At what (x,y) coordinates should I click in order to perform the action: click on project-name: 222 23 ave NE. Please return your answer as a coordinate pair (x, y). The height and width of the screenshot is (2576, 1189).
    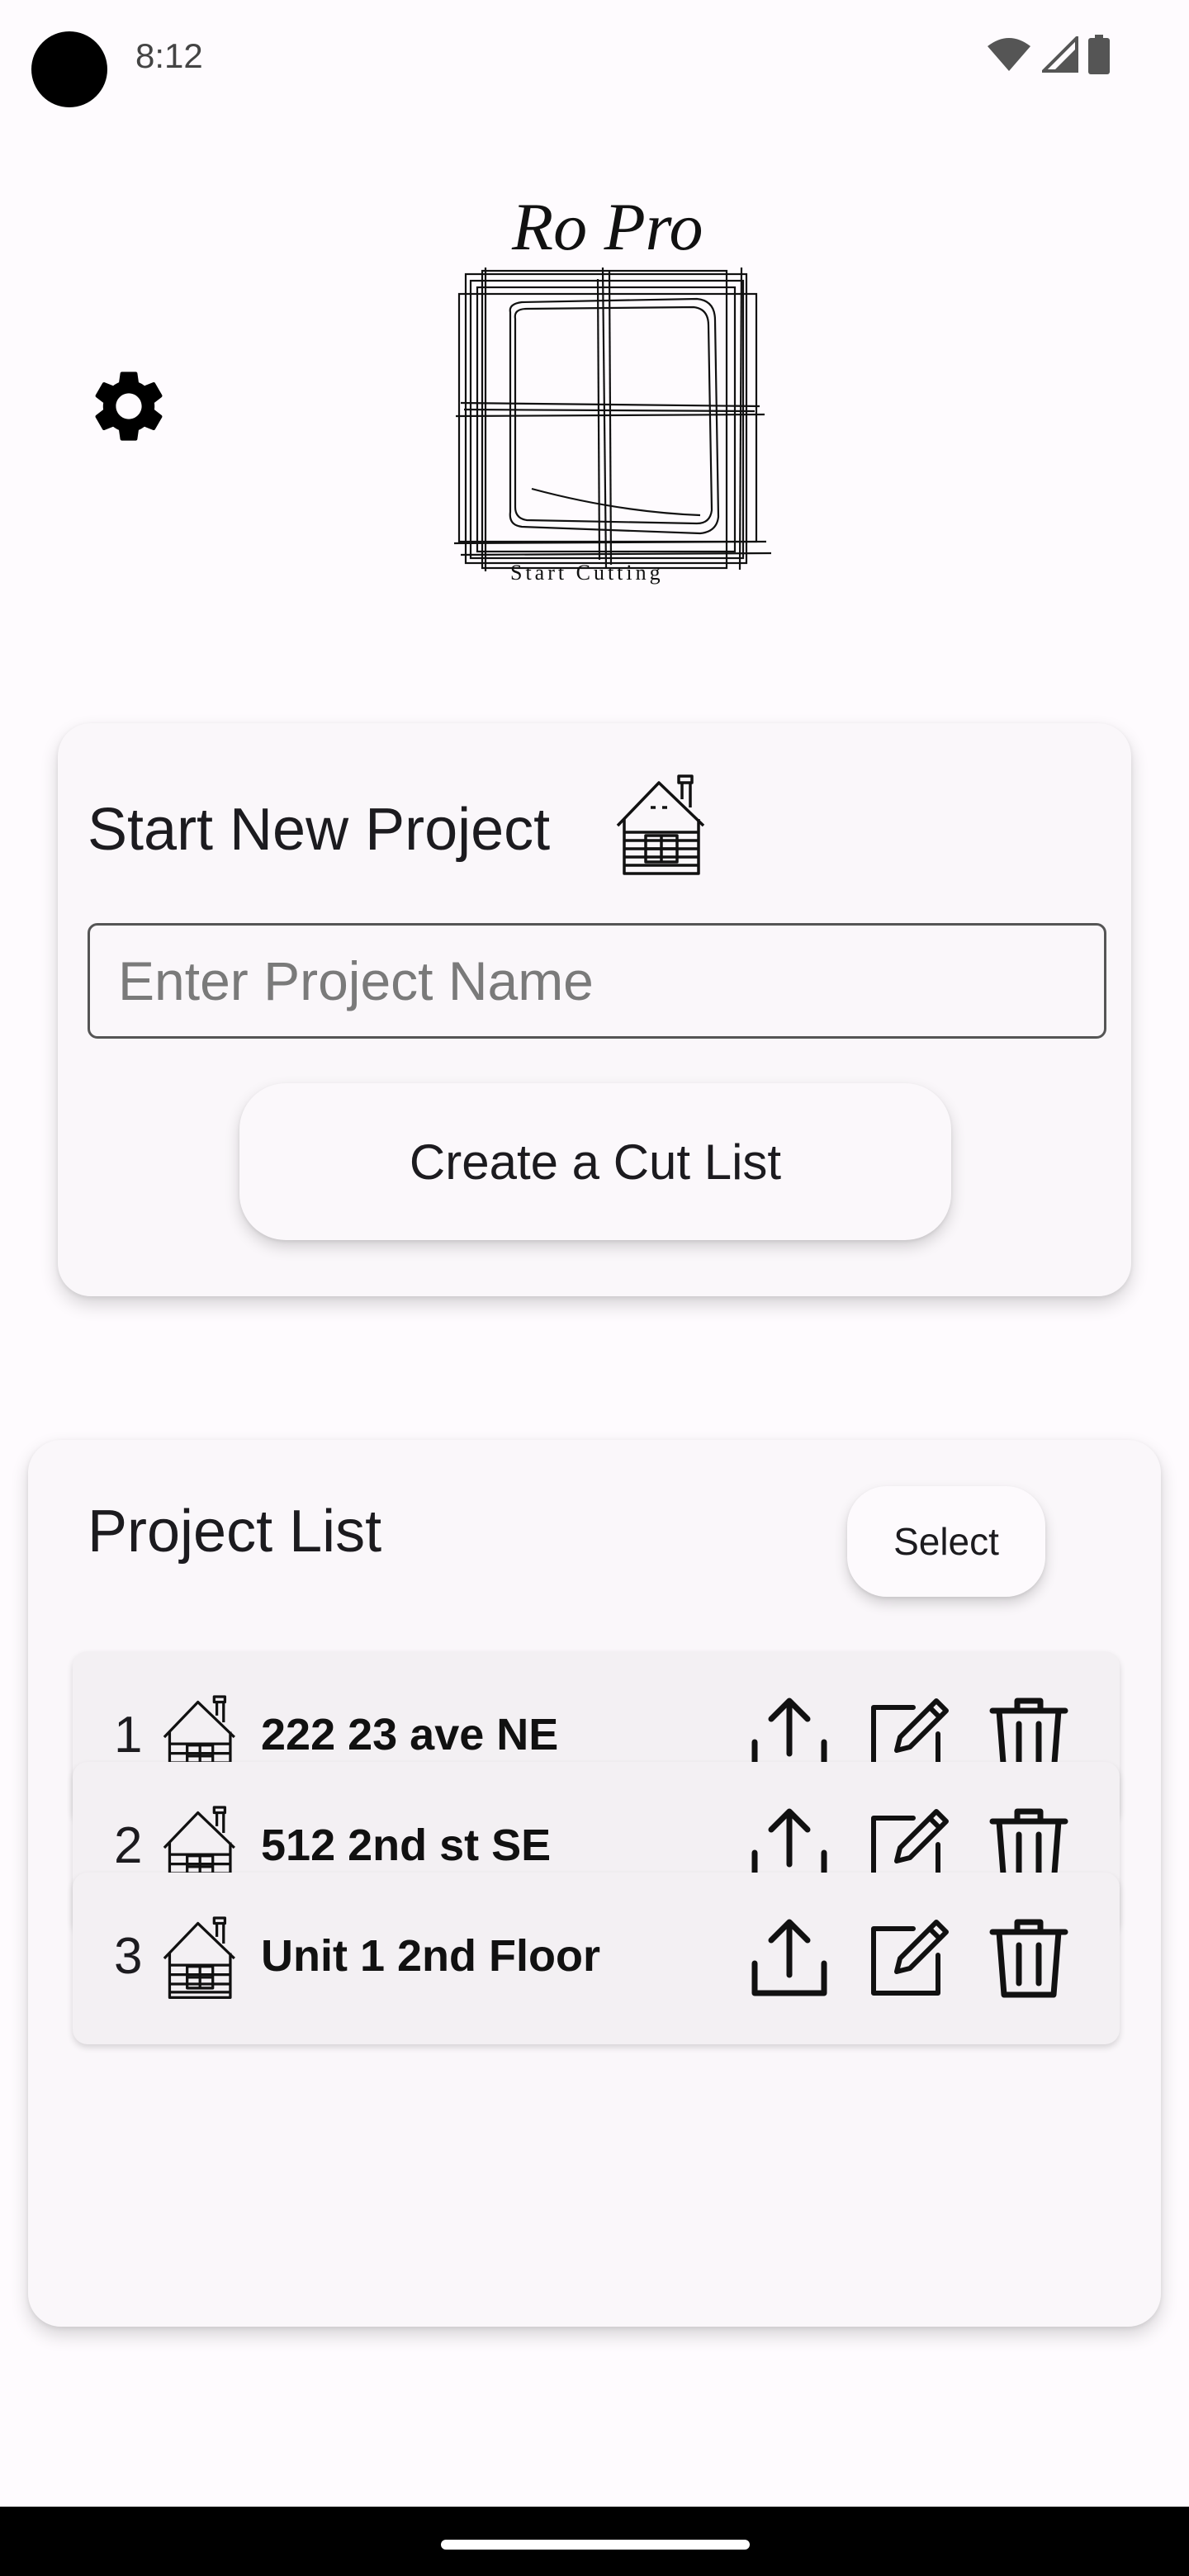
    Looking at the image, I should click on (410, 1734).